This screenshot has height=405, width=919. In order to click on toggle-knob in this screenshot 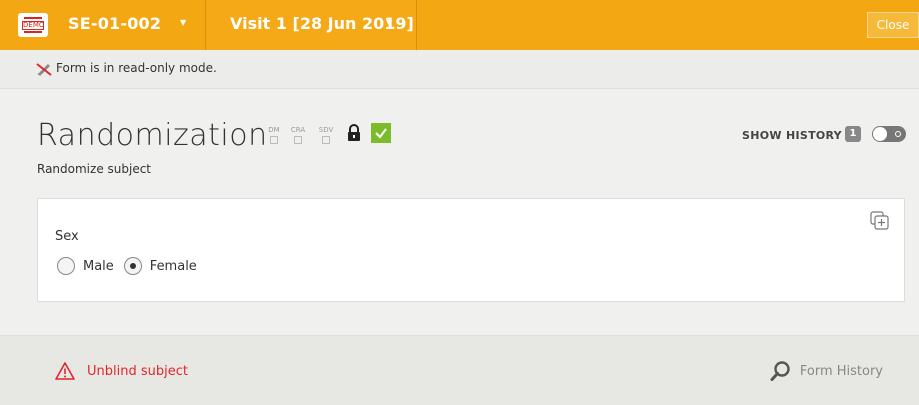, I will do `click(880, 134)`.